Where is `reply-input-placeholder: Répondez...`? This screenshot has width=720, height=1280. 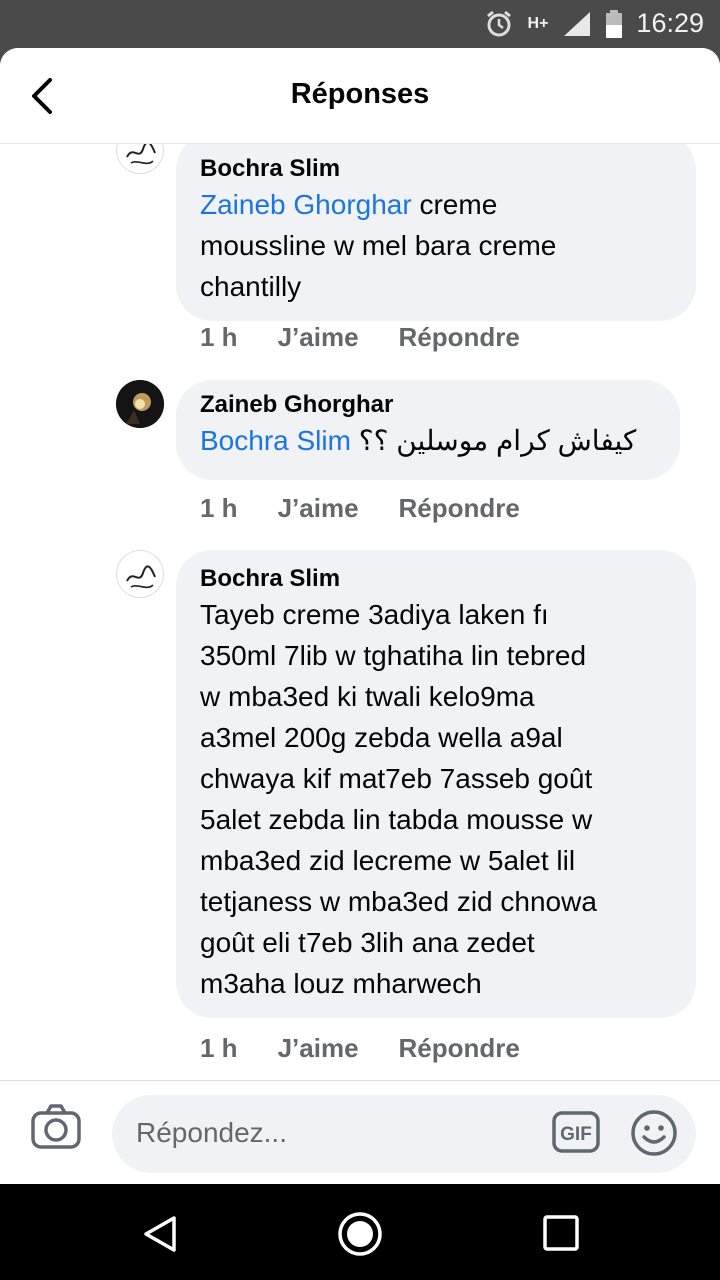 reply-input-placeholder: Répondez... is located at coordinates (211, 1132).